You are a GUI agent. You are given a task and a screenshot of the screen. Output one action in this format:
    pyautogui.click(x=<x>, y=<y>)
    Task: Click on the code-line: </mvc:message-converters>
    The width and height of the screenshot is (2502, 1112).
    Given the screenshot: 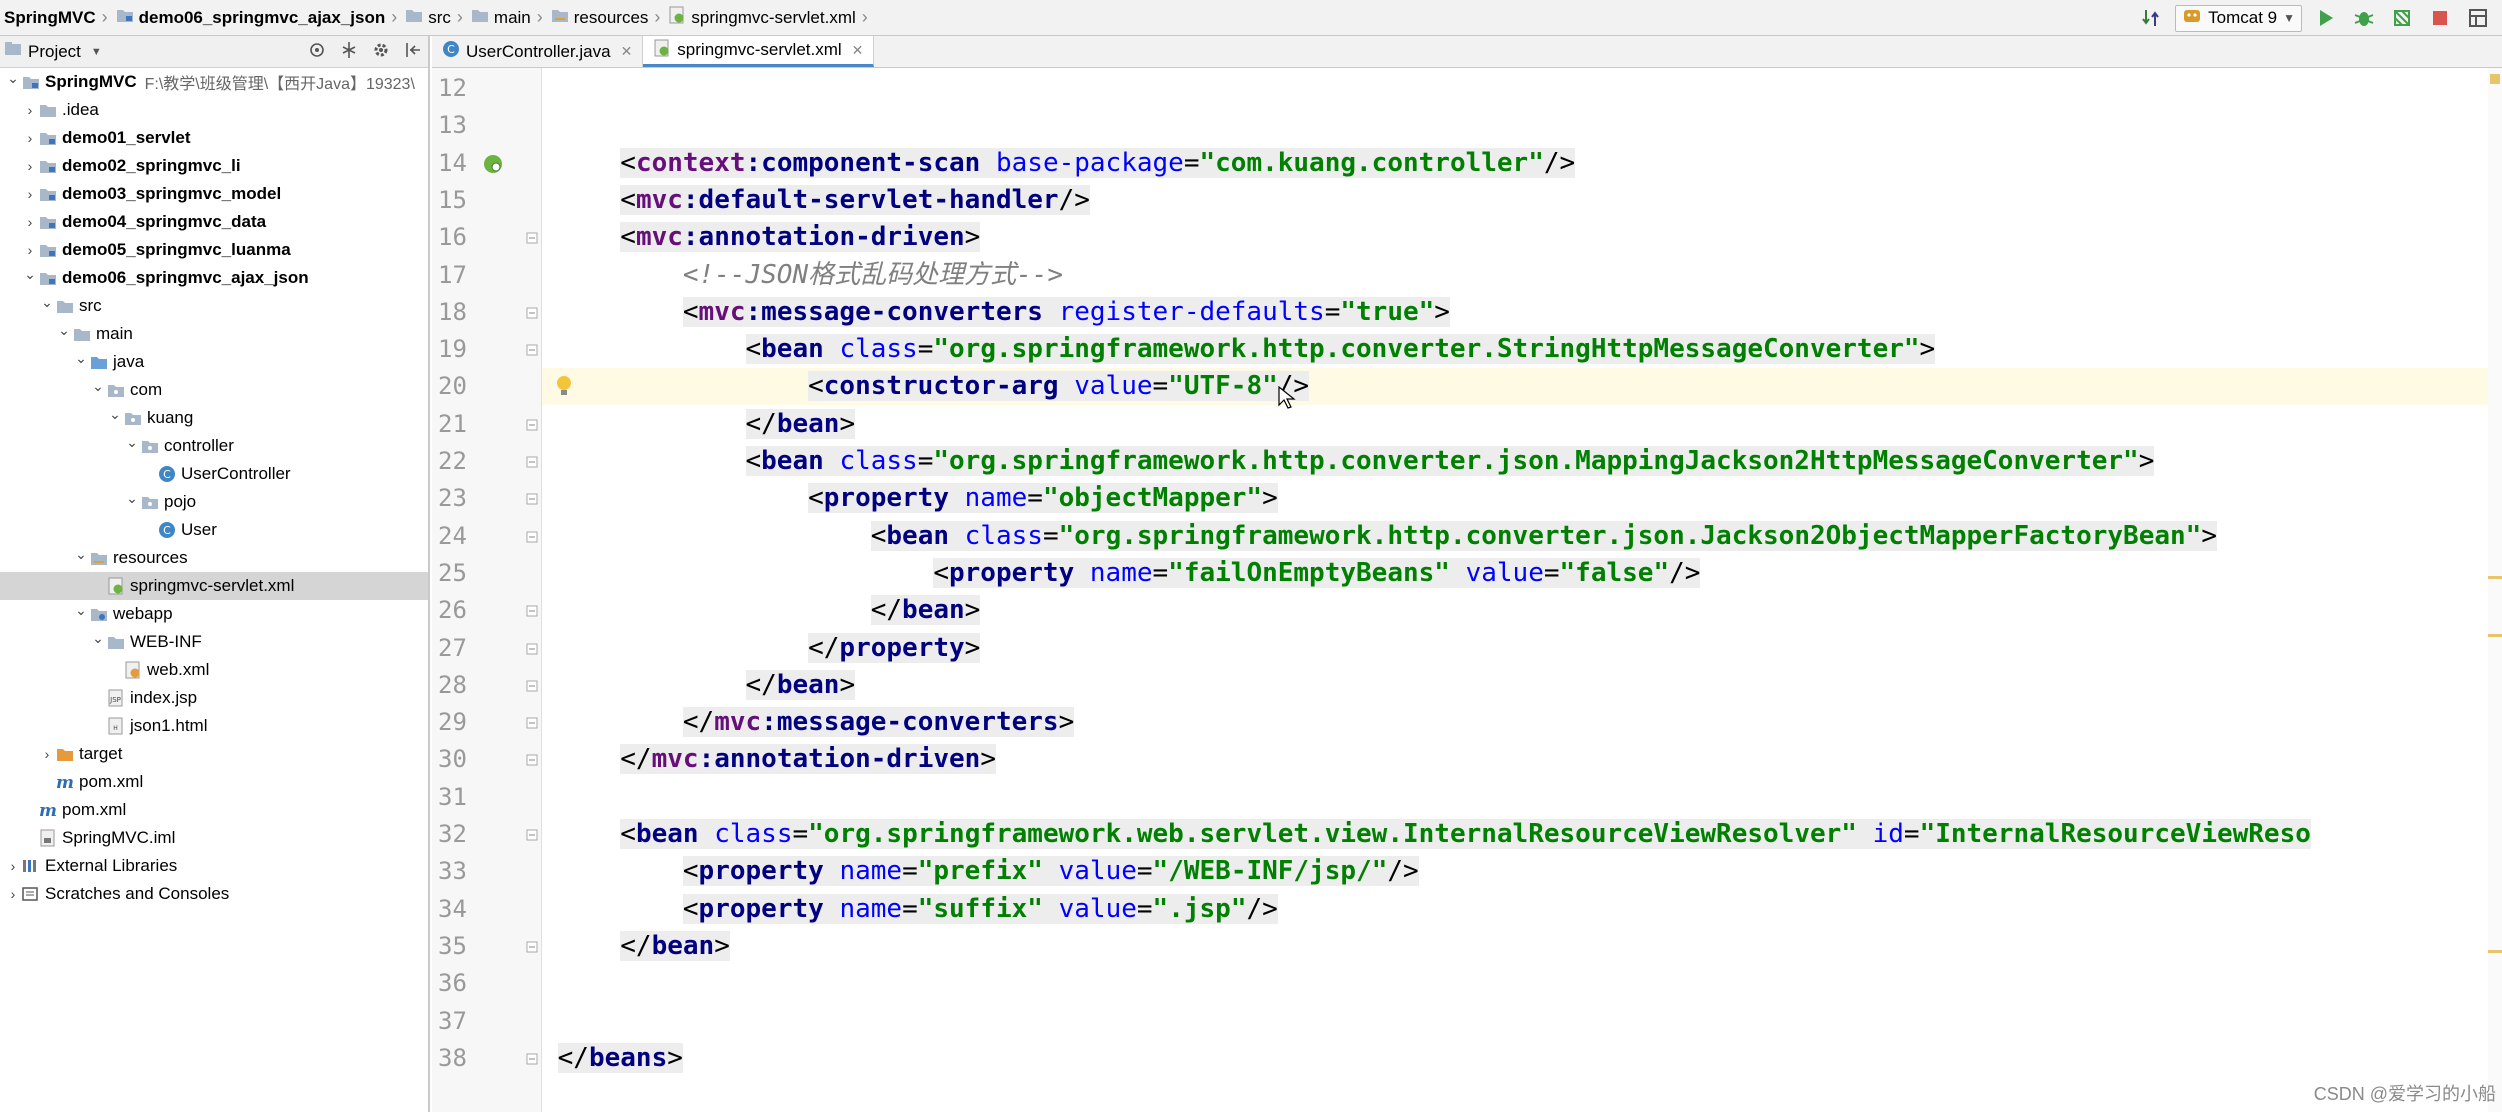 What is the action you would take?
    pyautogui.click(x=1522, y=722)
    